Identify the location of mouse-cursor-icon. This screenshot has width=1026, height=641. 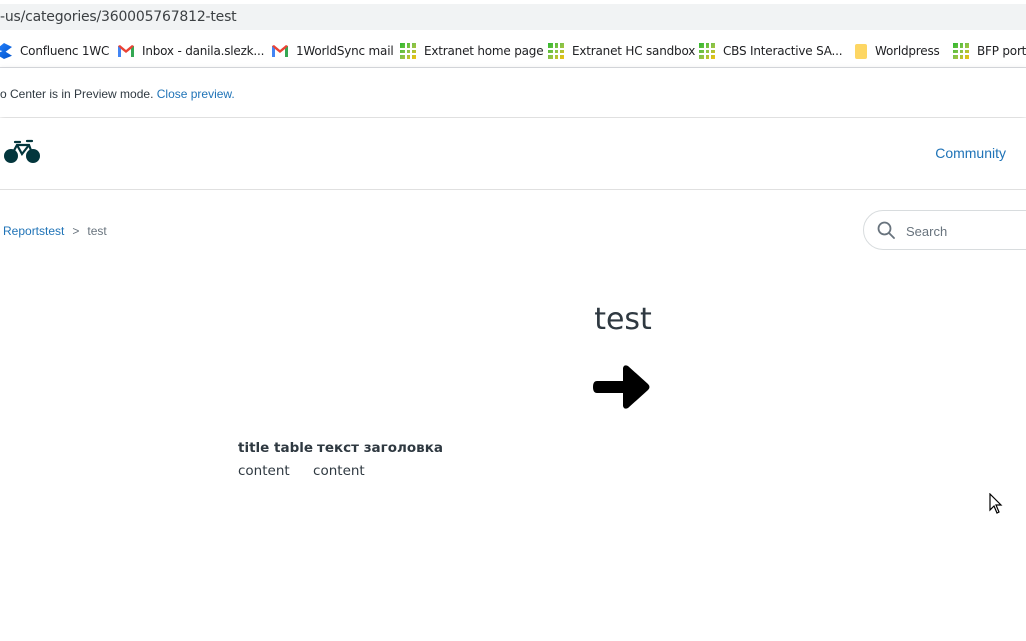
(996, 506).